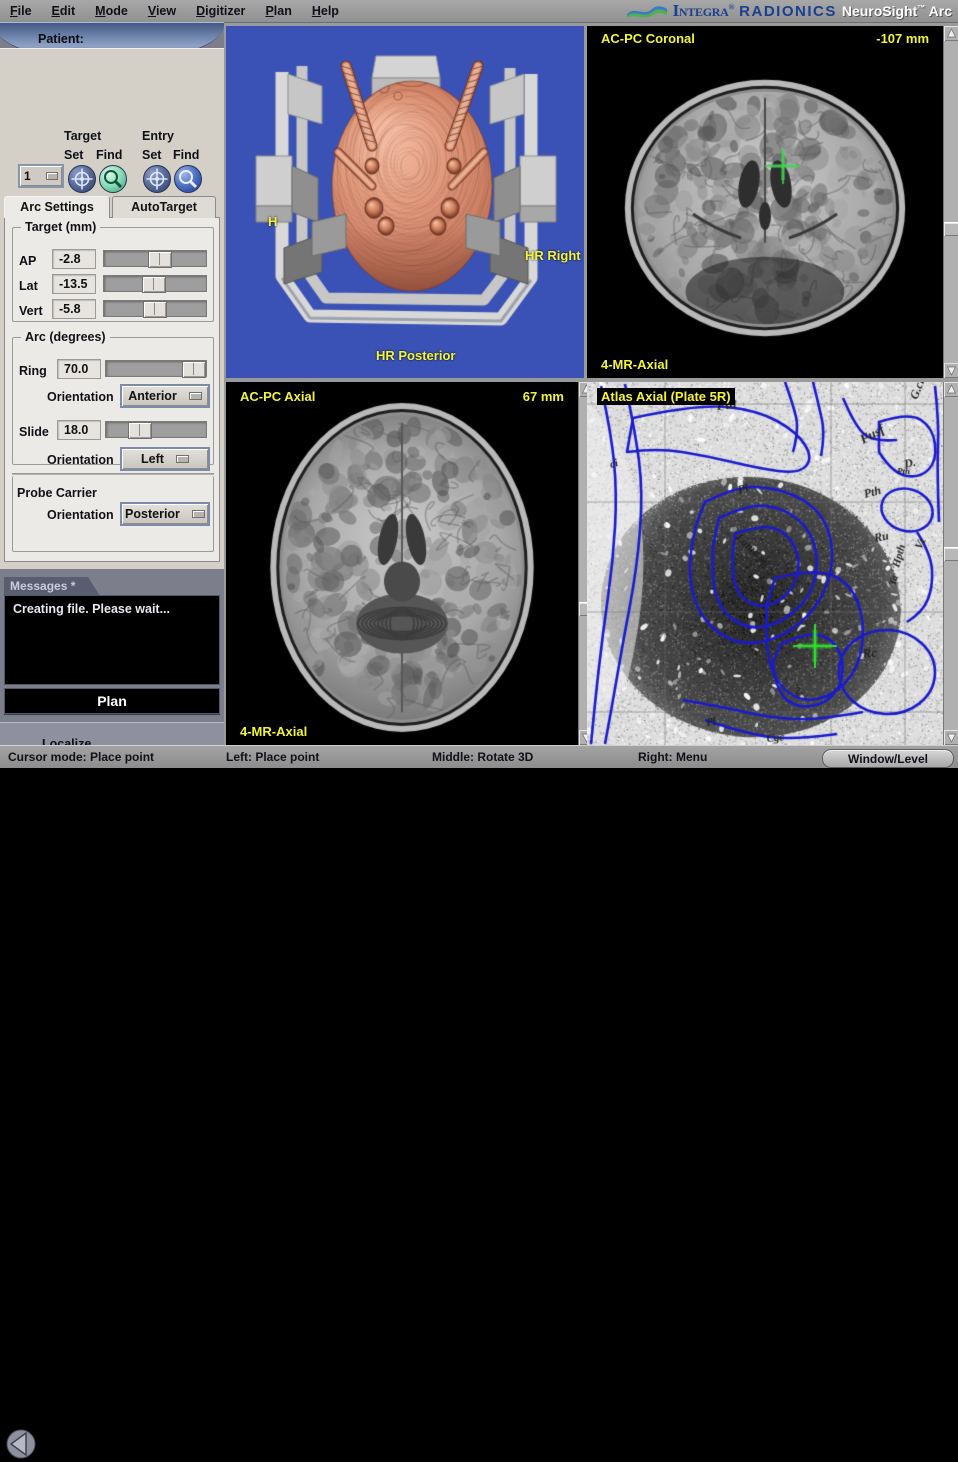 Image resolution: width=958 pixels, height=1462 pixels. I want to click on ring-orientation-value: Anterior, so click(152, 396).